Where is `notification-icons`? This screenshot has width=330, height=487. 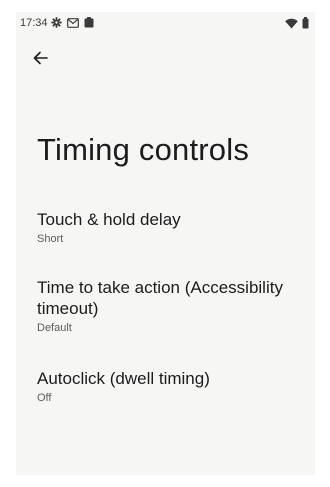 notification-icons is located at coordinates (72, 22).